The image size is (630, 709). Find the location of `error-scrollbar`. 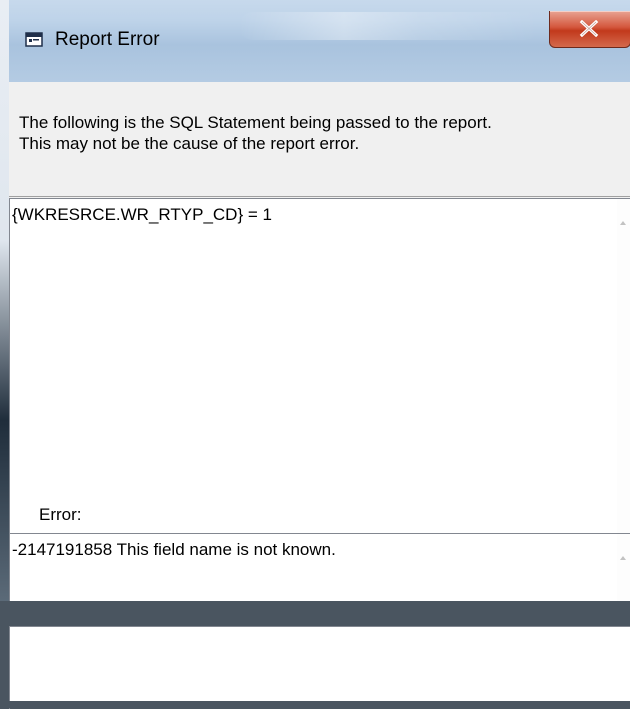

error-scrollbar is located at coordinates (623, 567).